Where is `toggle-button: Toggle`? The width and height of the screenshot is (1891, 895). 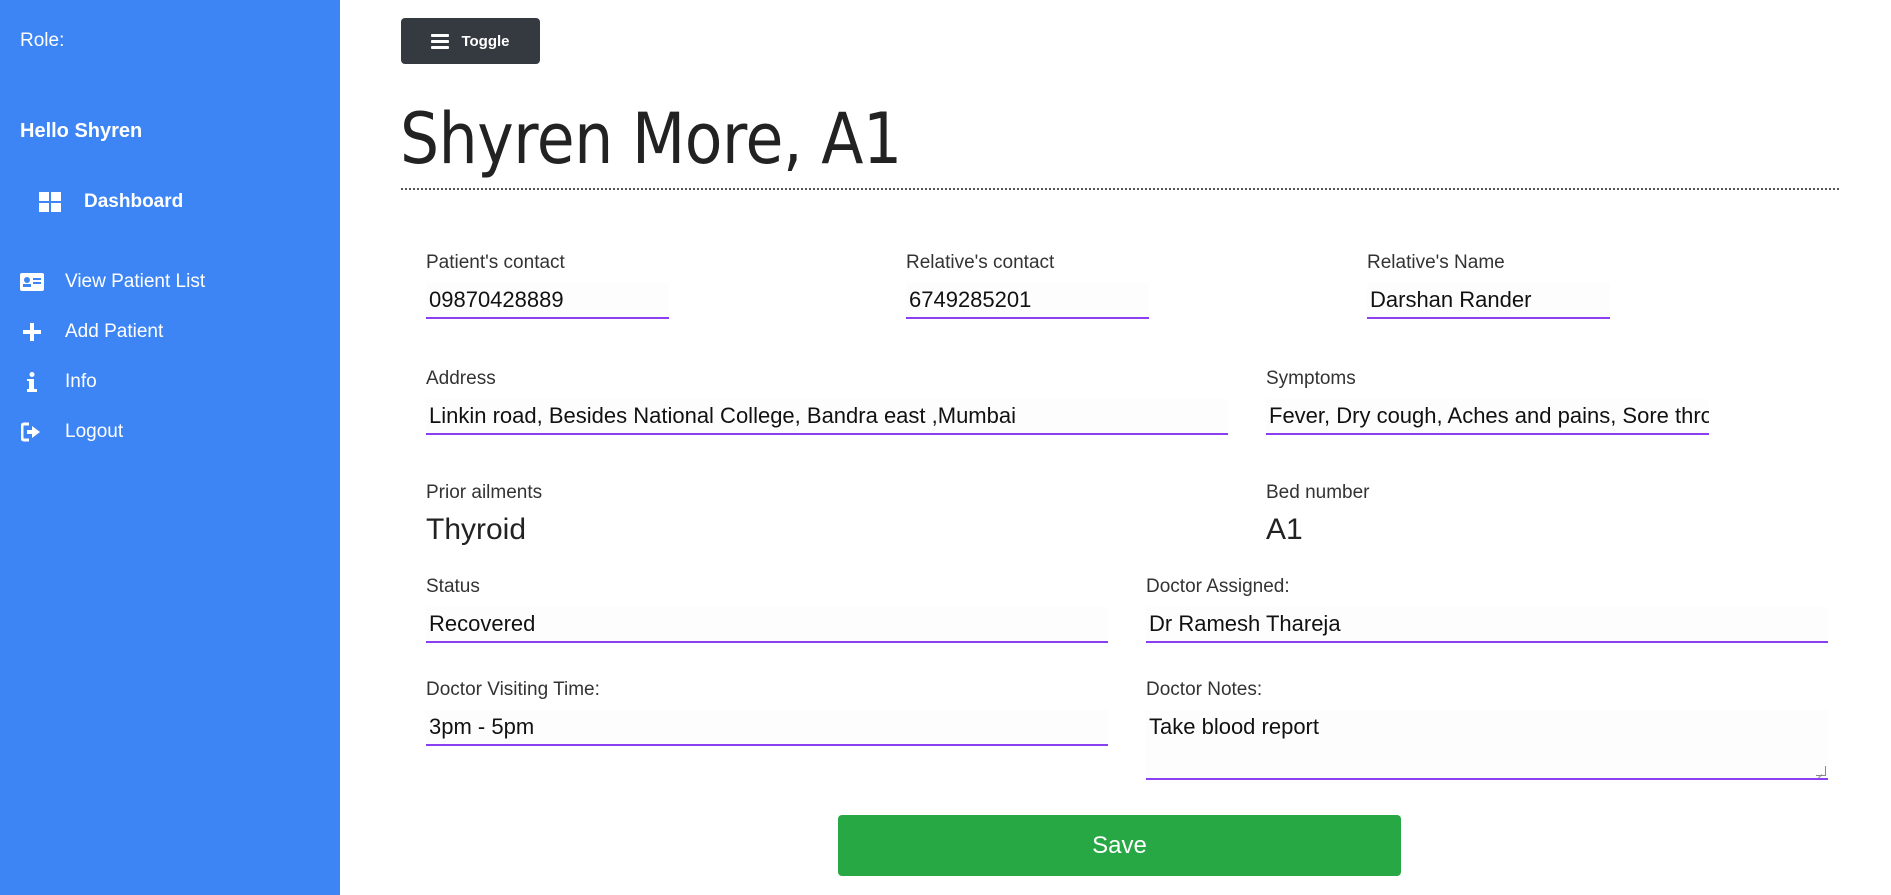
toggle-button: Toggle is located at coordinates (470, 41).